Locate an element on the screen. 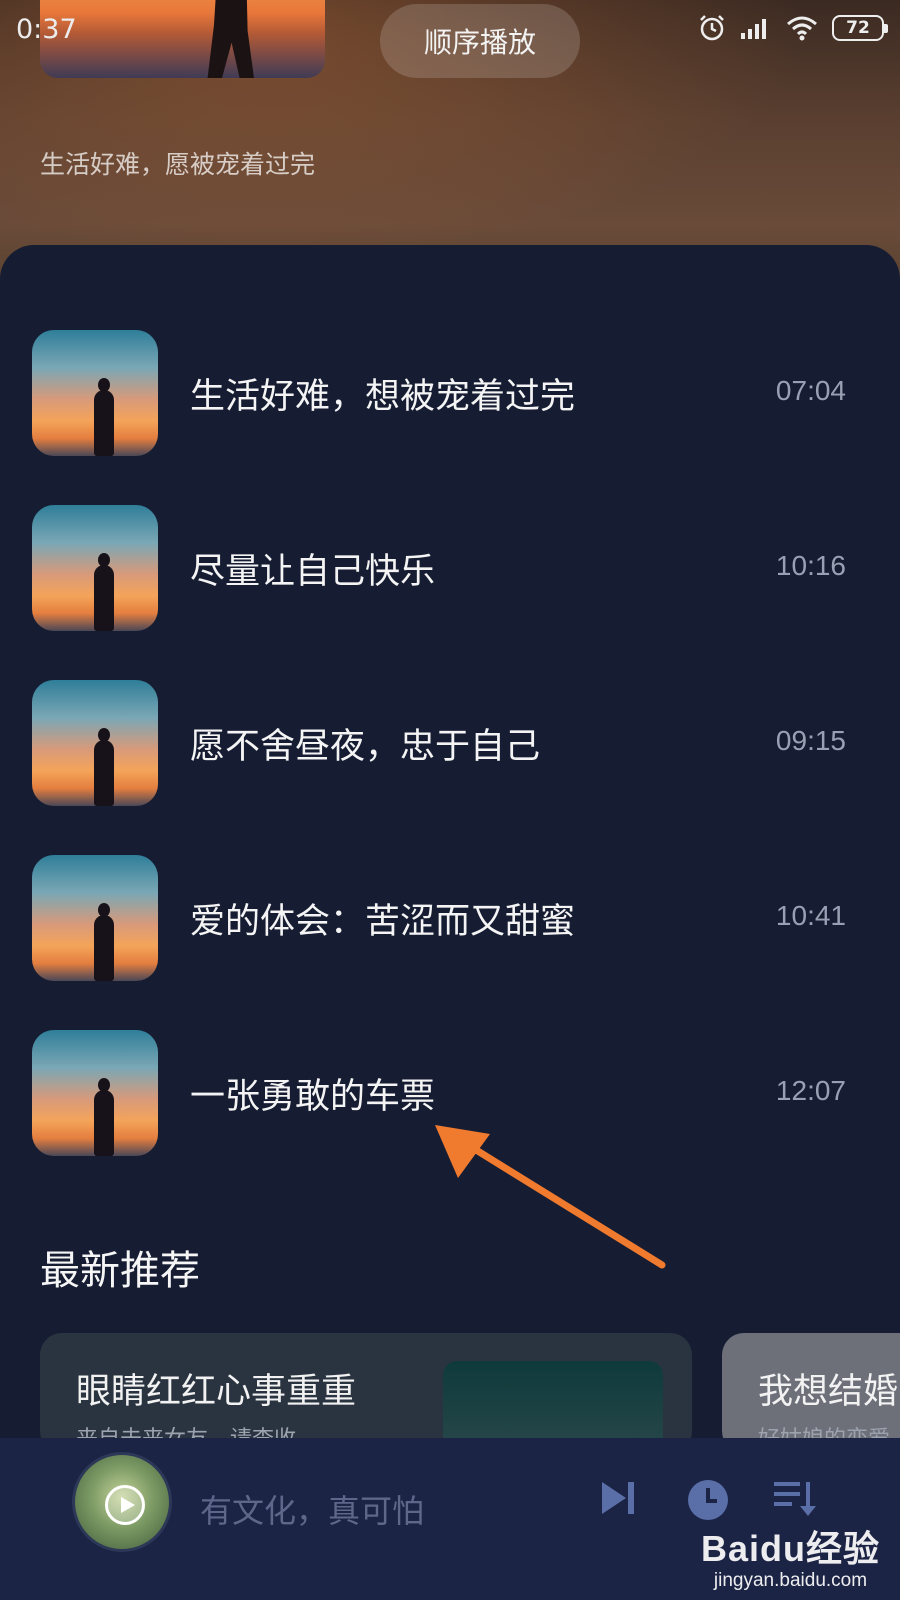  status-icons: 72 is located at coordinates (793, 28).